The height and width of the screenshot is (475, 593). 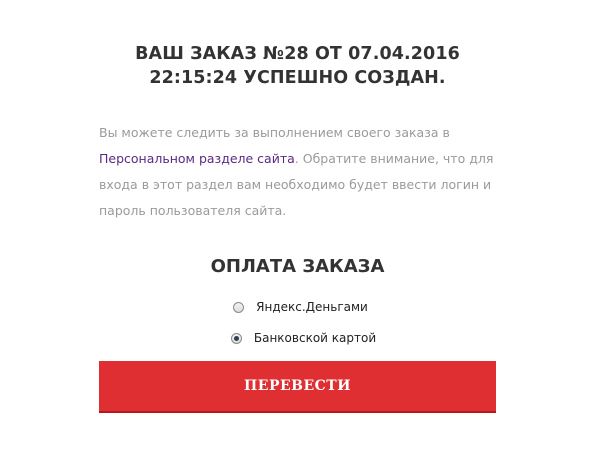 I want to click on personal-section-link: Персональном разделе сайта, so click(x=197, y=158).